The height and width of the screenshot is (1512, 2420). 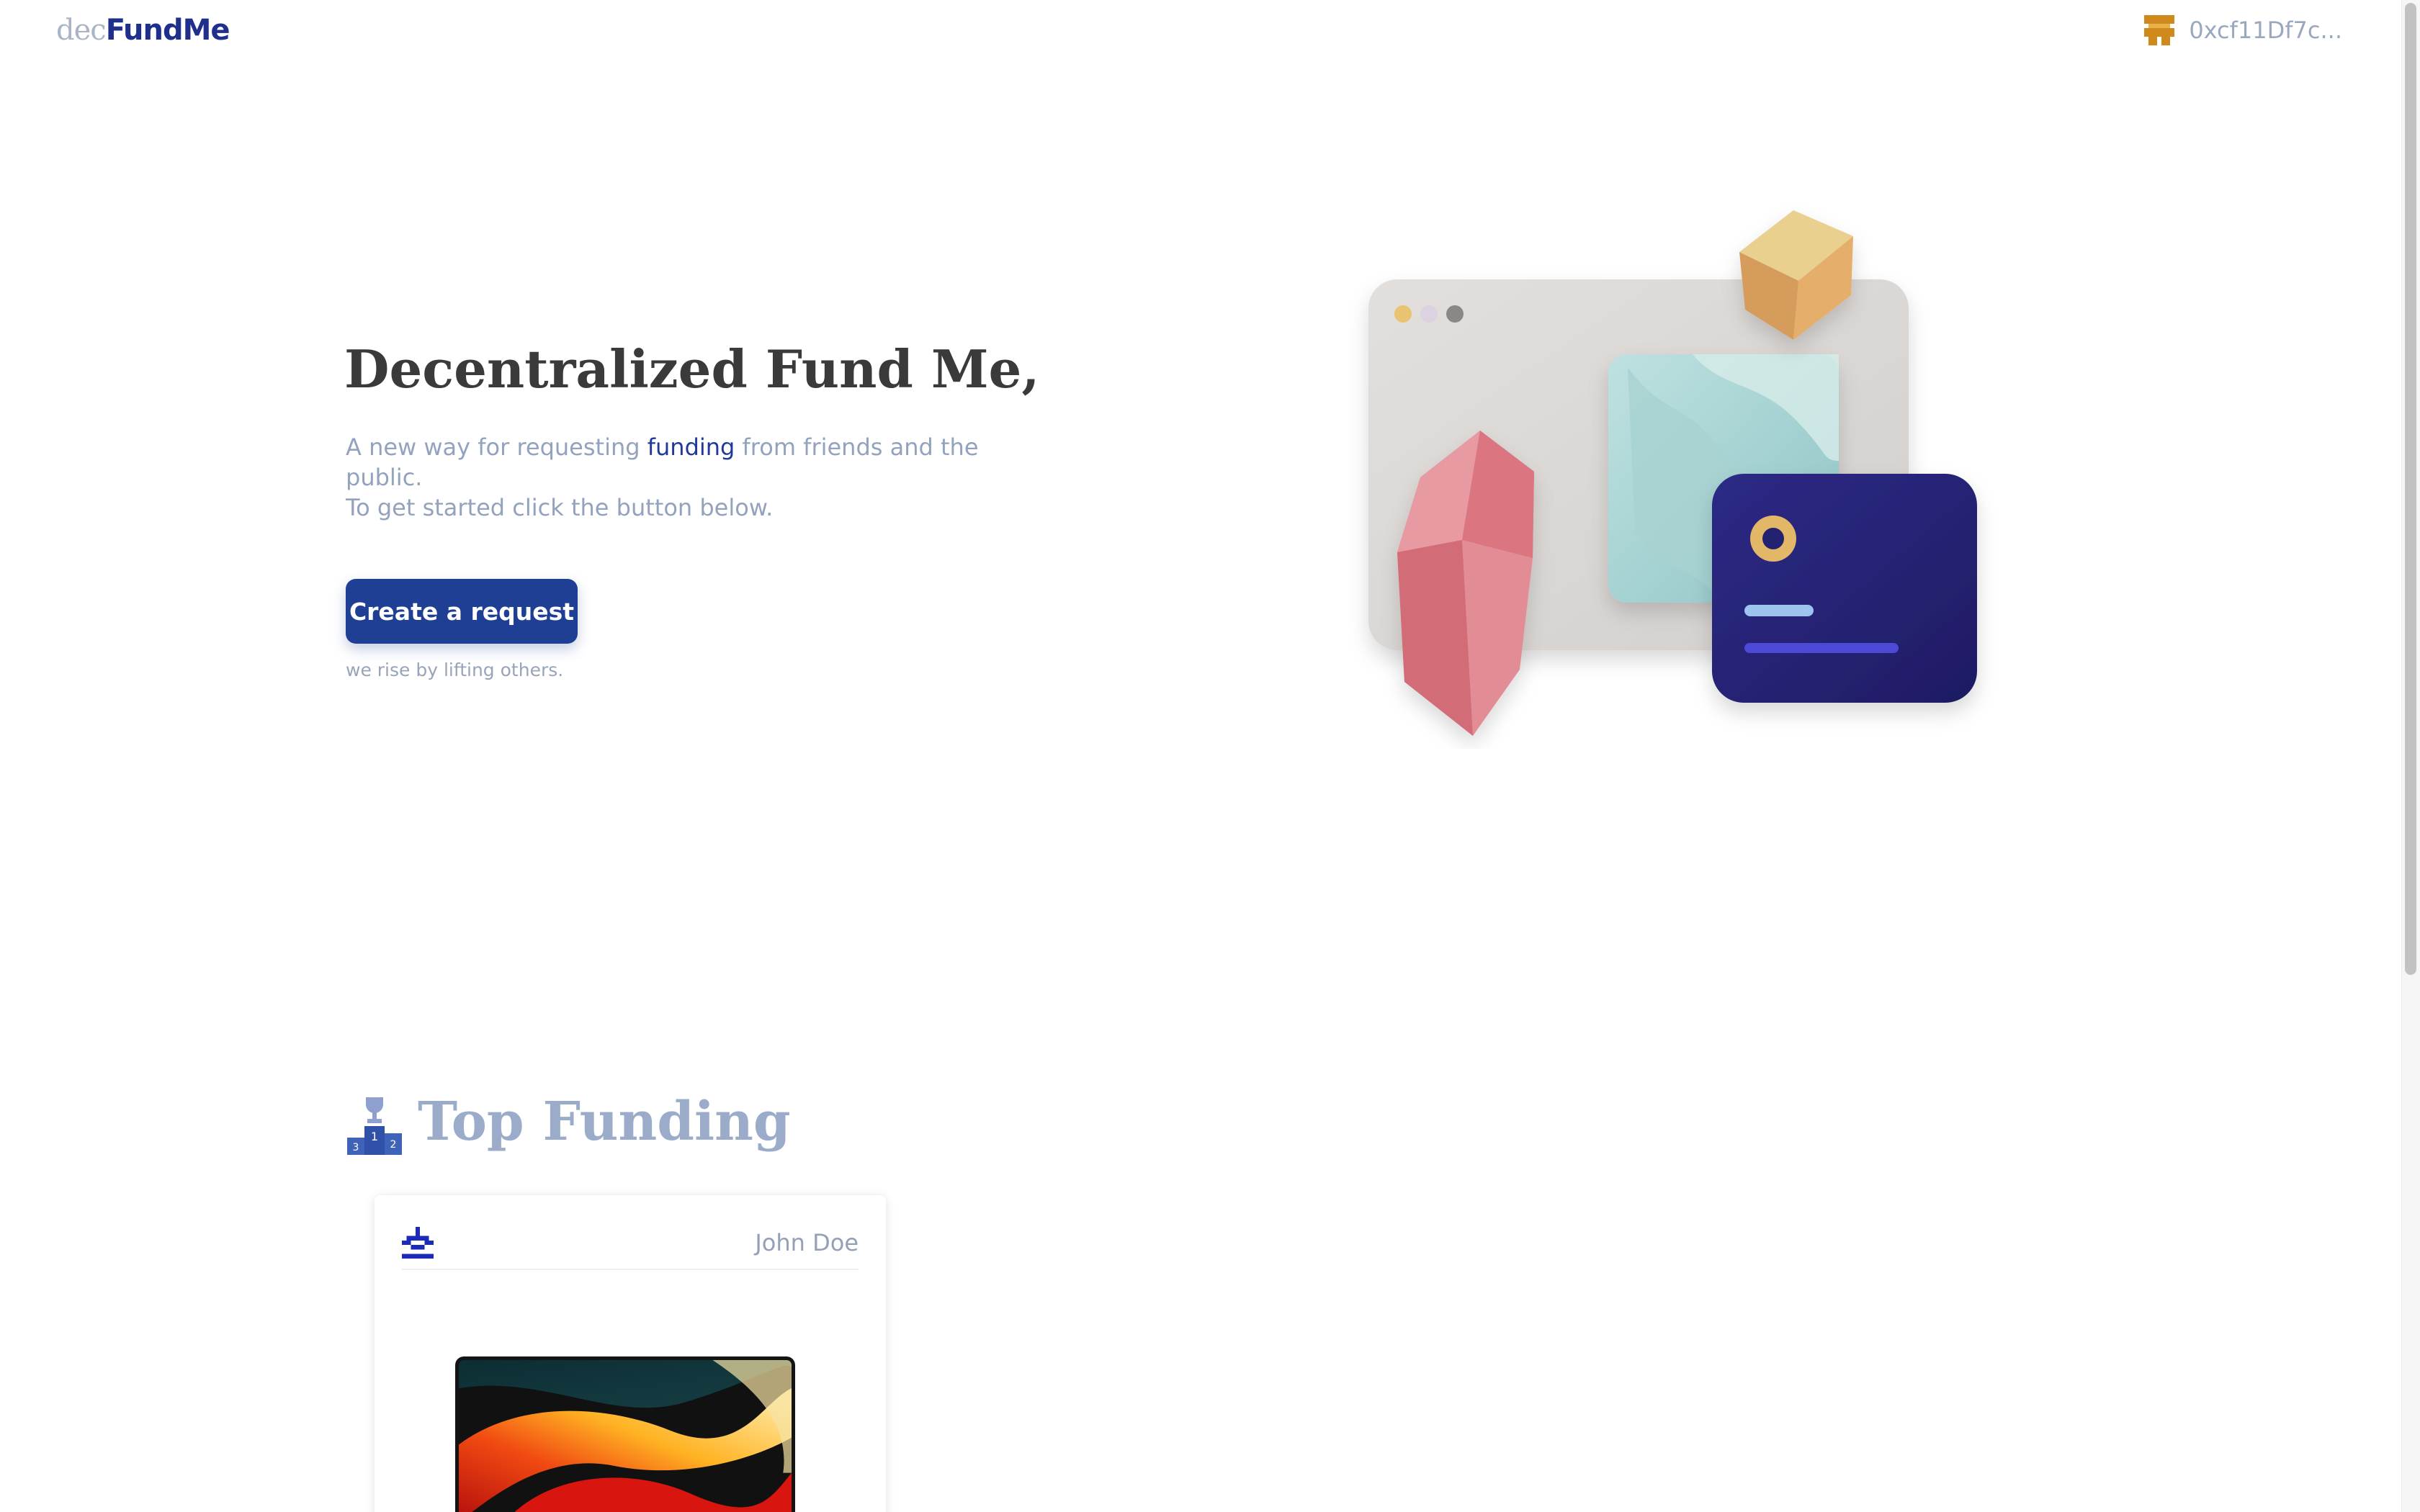 I want to click on hero-title: Decentralized Fund Me,, so click(x=692, y=369).